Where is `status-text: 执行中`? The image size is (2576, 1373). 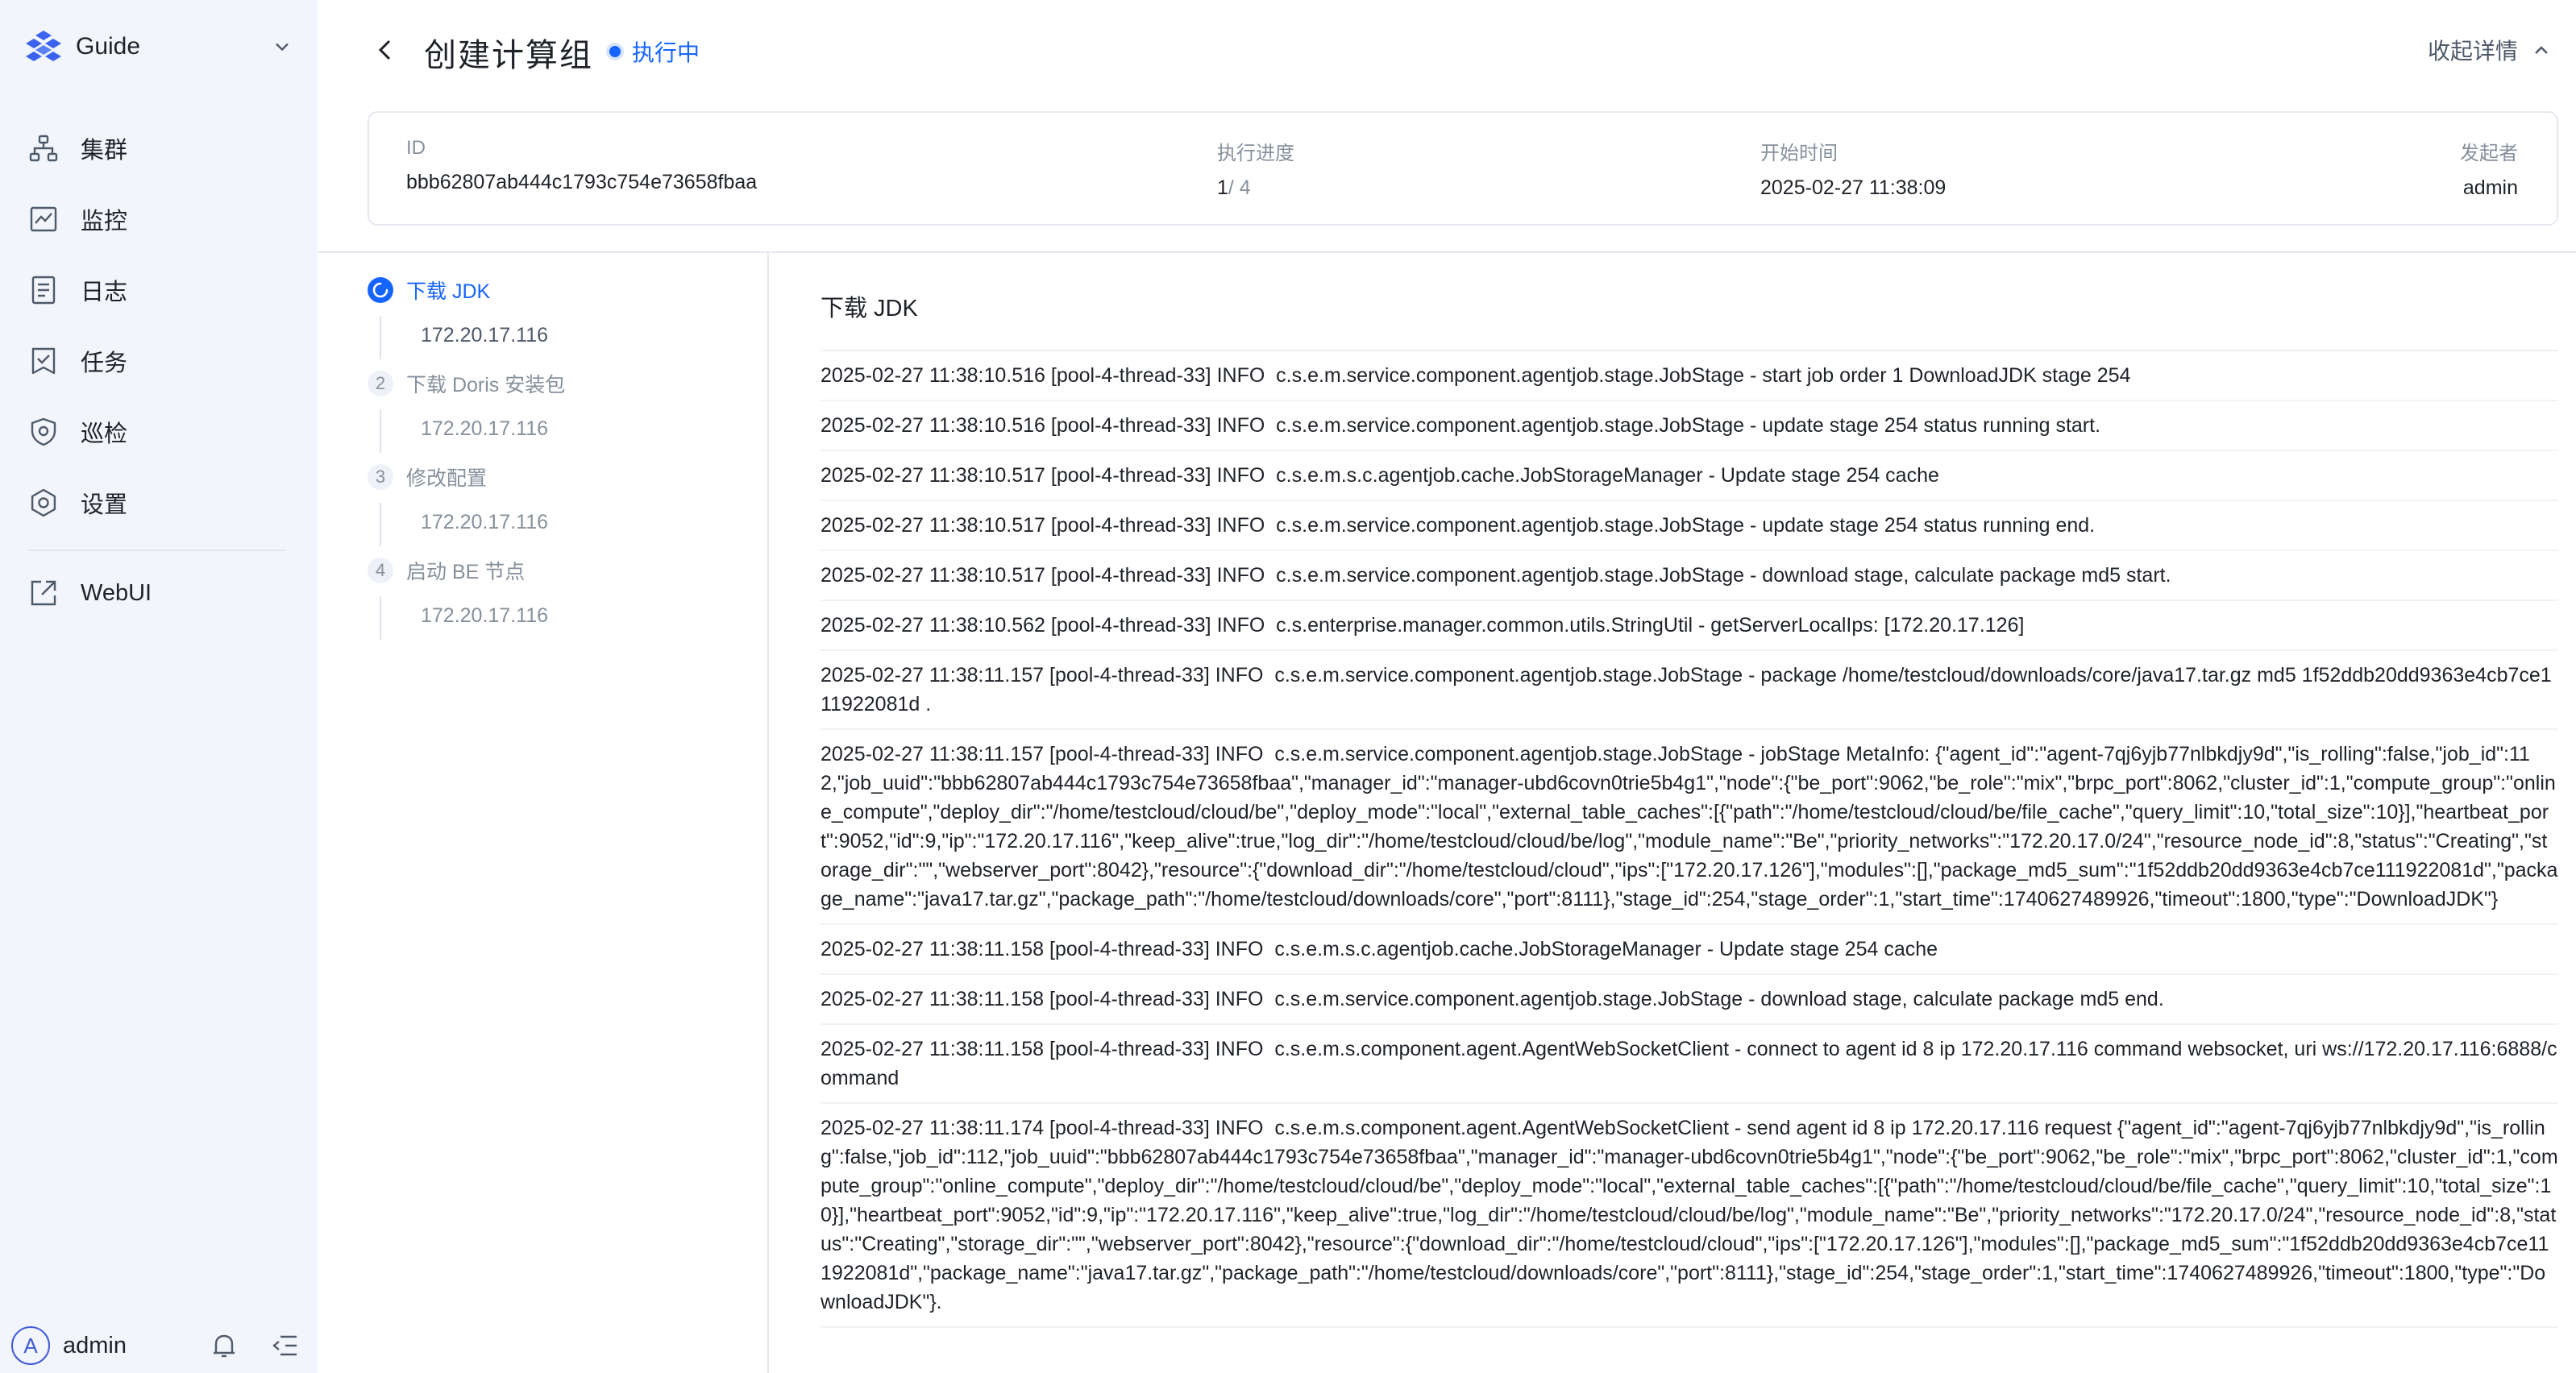 status-text: 执行中 is located at coordinates (666, 53).